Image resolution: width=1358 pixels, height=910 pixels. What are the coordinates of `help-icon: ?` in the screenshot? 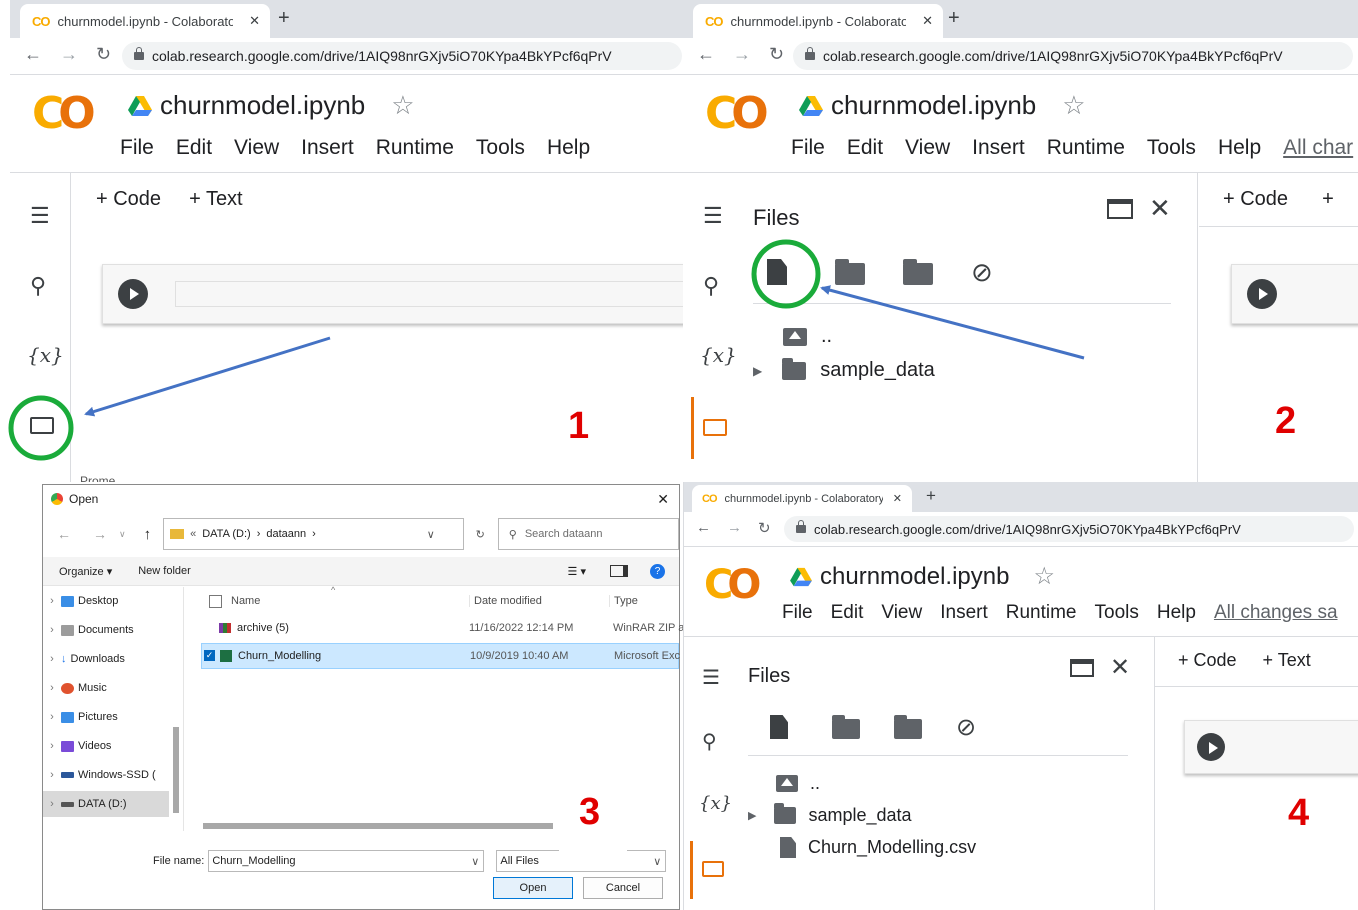 It's located at (657, 571).